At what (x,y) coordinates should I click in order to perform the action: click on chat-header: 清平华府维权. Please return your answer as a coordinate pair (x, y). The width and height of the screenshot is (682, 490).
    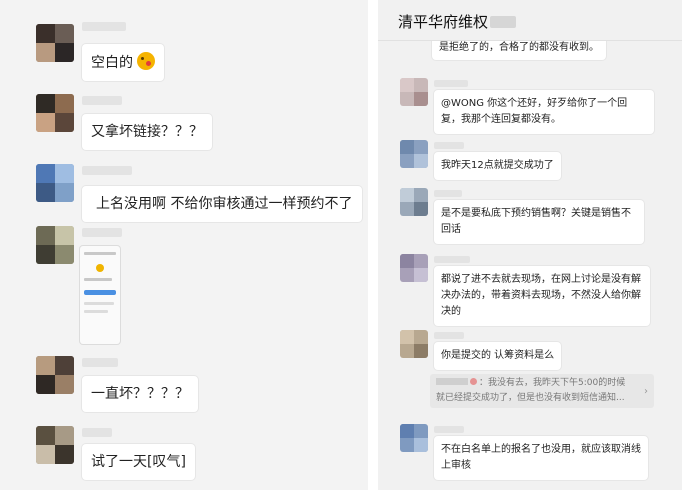
    Looking at the image, I should click on (530, 20).